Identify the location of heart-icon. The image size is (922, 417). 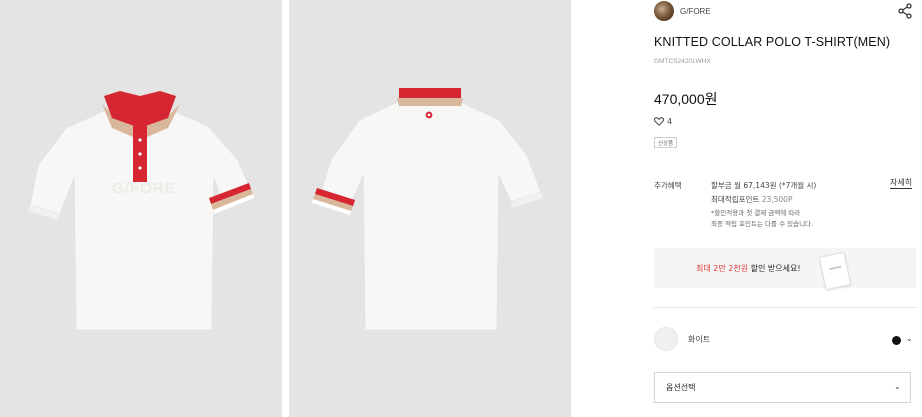
(659, 121).